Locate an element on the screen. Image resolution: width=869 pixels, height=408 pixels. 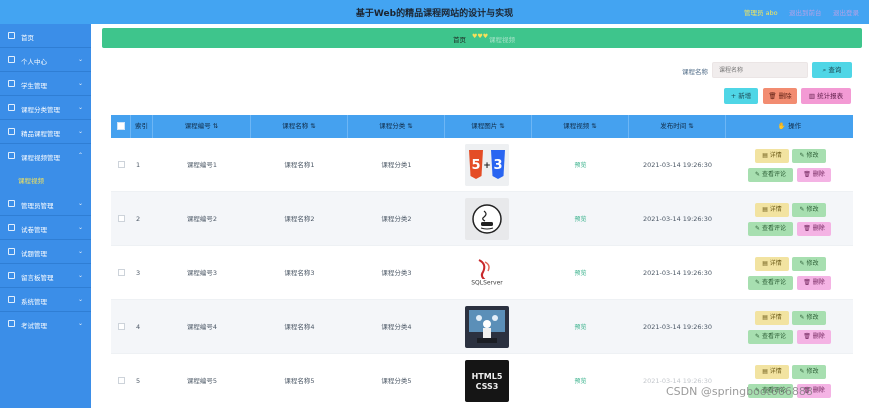
sidebar-item-home: 首页 is located at coordinates (45, 36).